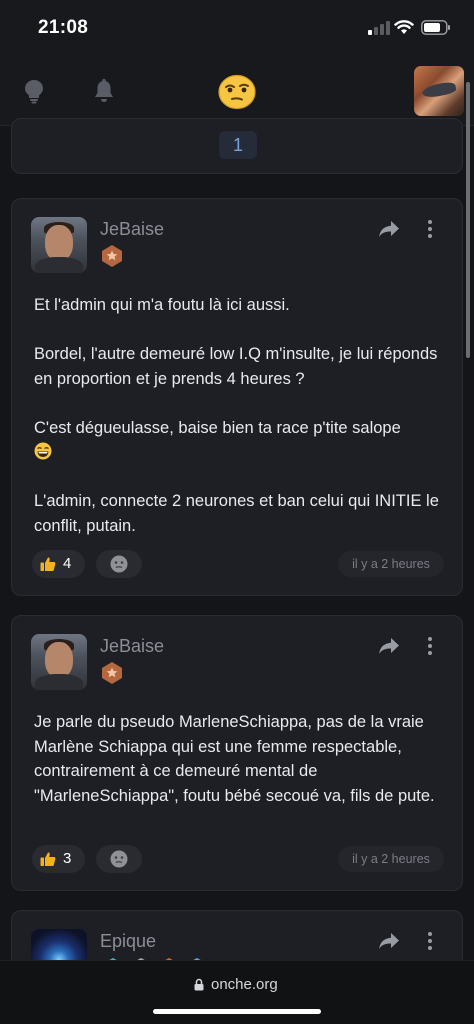  I want to click on pagination-card: 1, so click(237, 146).